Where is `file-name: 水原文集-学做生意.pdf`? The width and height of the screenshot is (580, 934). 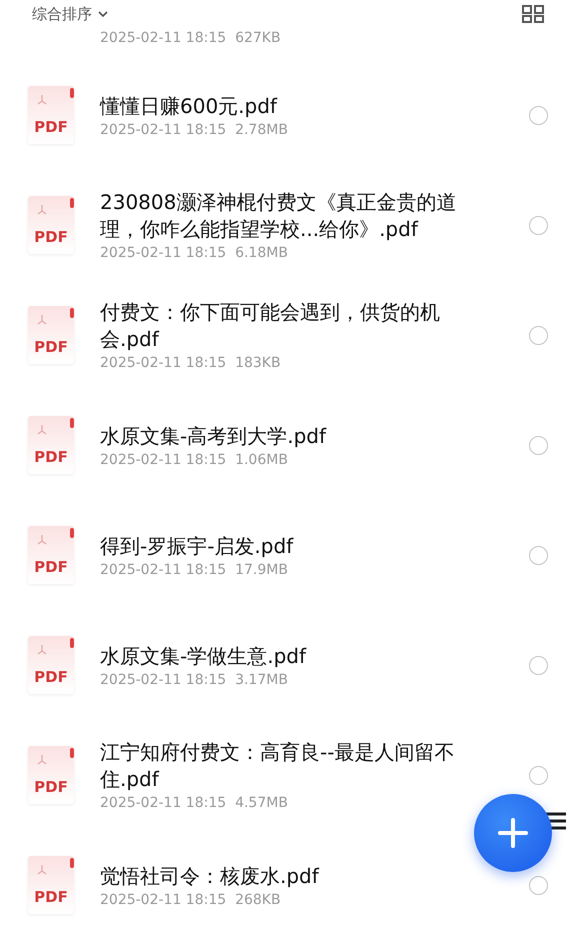
file-name: 水原文集-学做生意.pdf is located at coordinates (203, 656).